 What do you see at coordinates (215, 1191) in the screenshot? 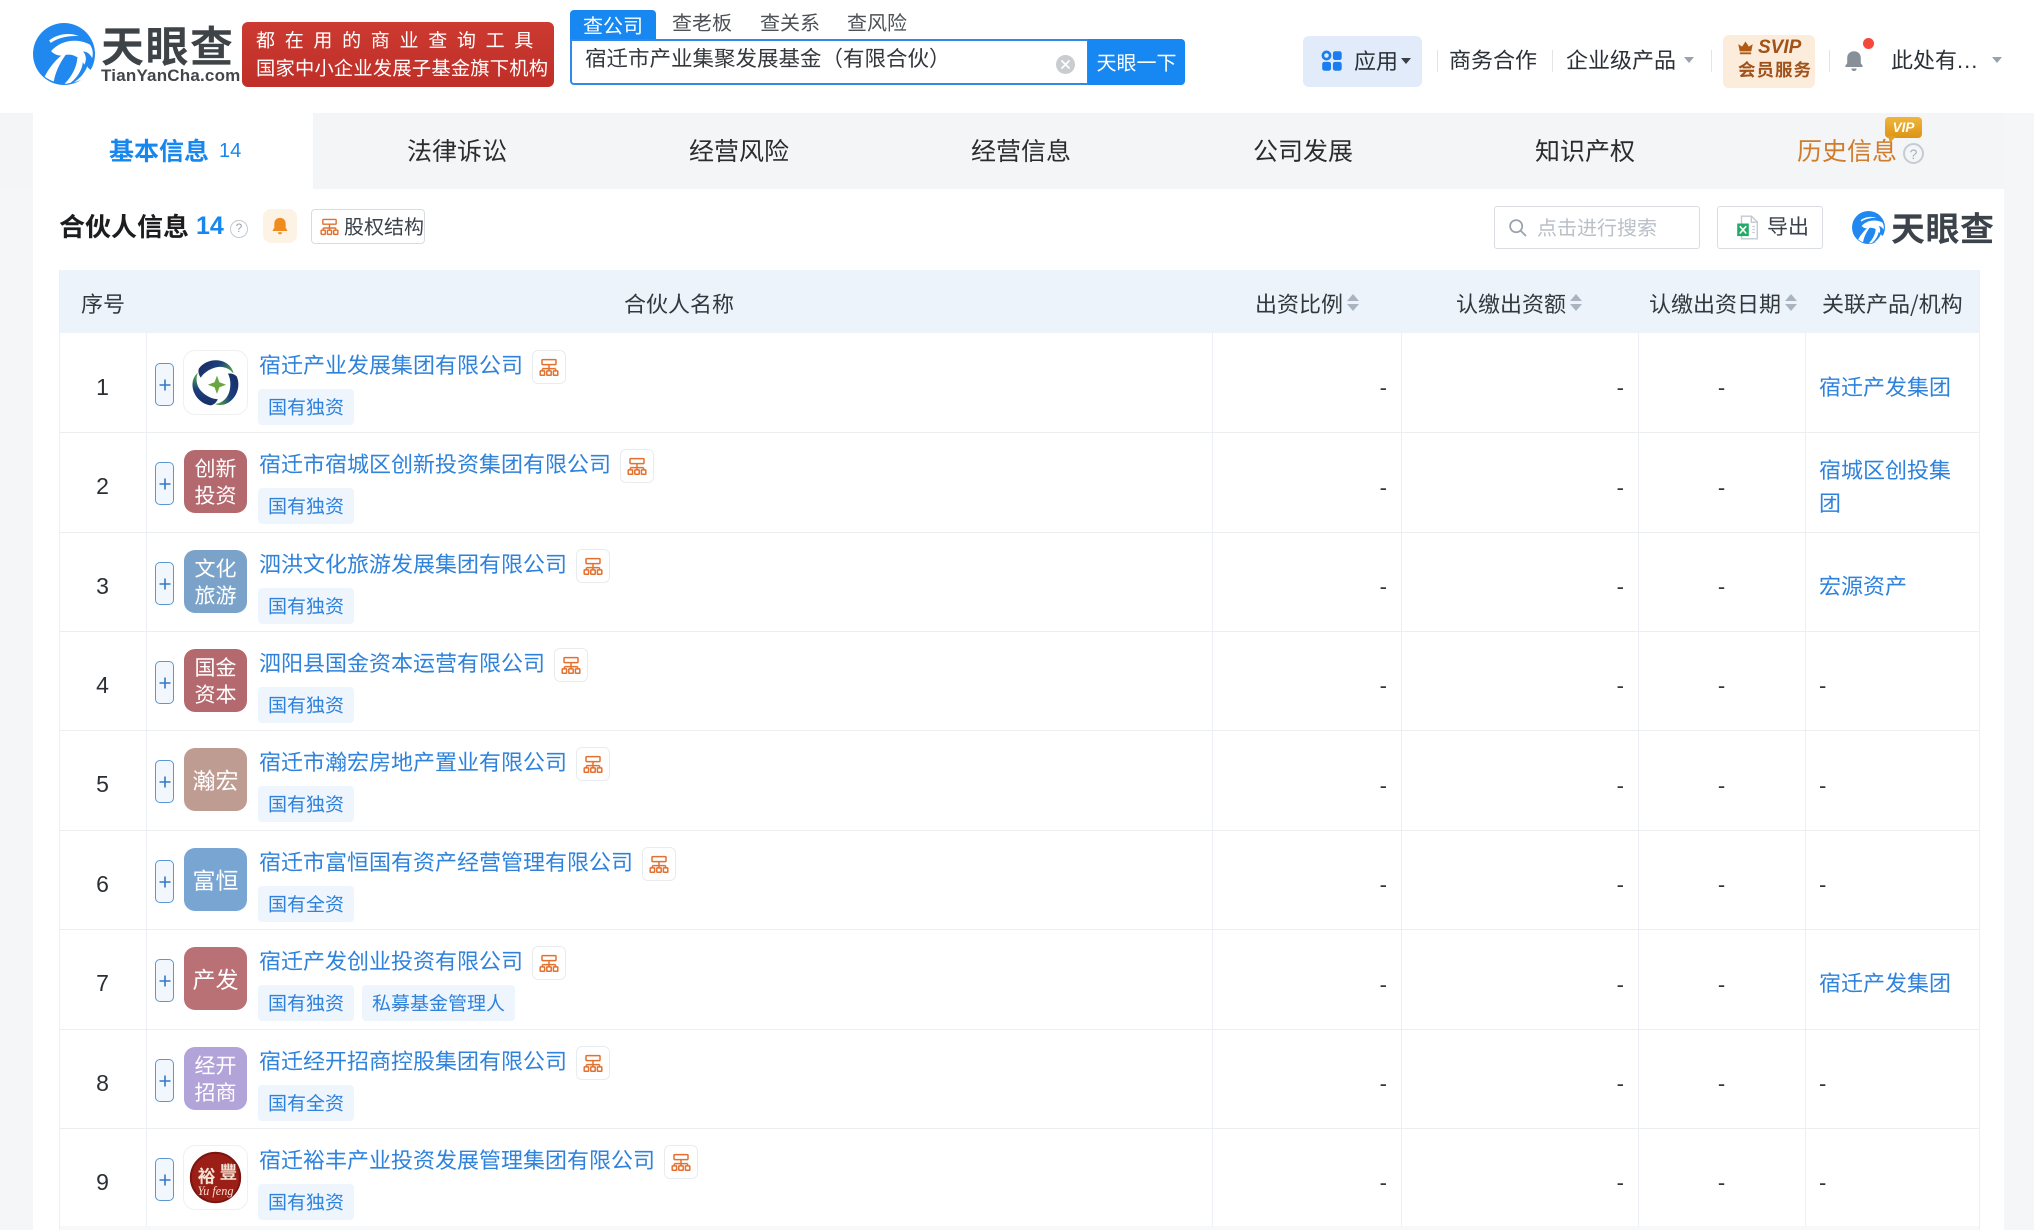
I see `svg-text: Yu feng` at bounding box center [215, 1191].